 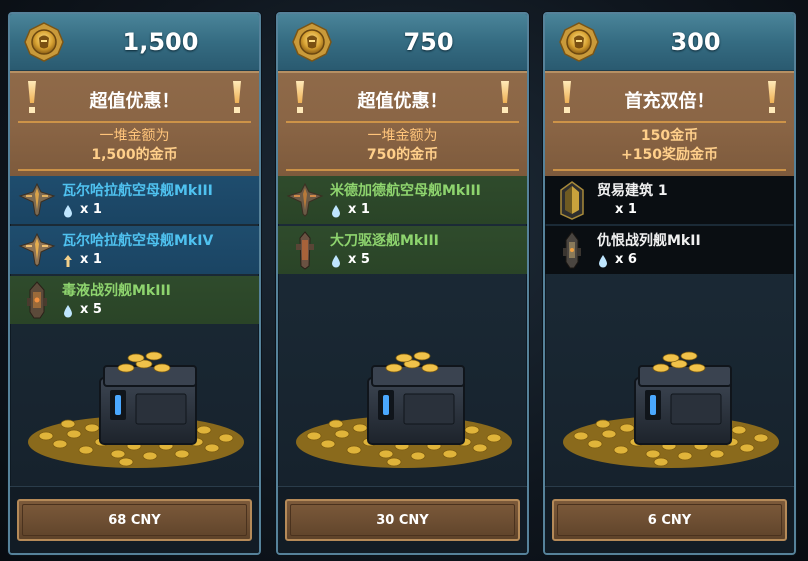 What do you see at coordinates (134, 200) in the screenshot?
I see `reward-item: 瓦尔哈拉航空母舰MkIII x 1` at bounding box center [134, 200].